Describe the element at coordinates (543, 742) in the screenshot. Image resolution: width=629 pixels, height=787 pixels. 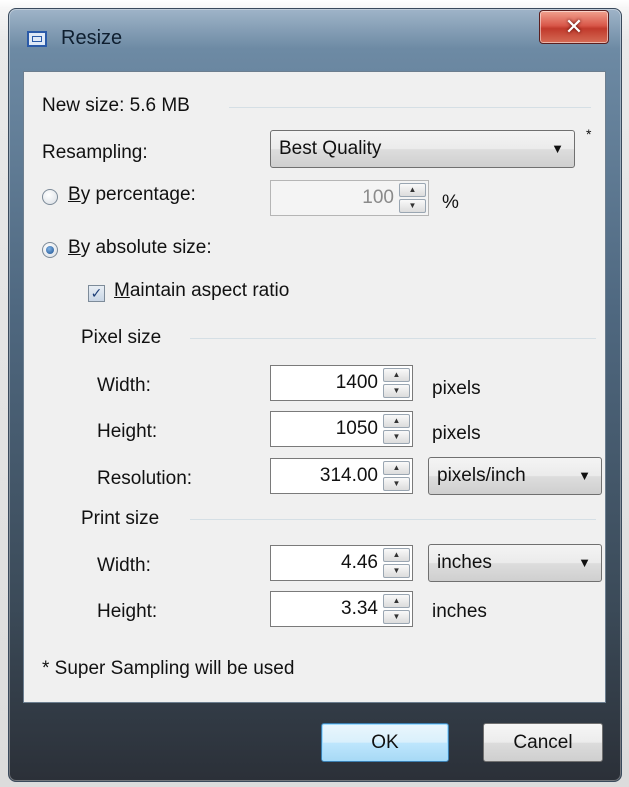
I see `cancel-button: Cancel` at that location.